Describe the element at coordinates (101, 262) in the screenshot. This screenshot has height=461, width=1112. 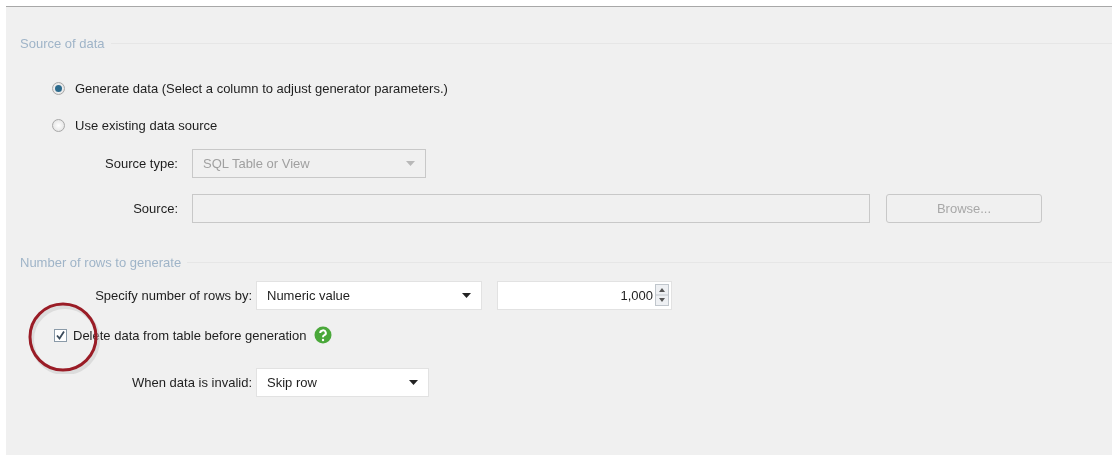
I see `section-title: Number of rows to generate` at that location.